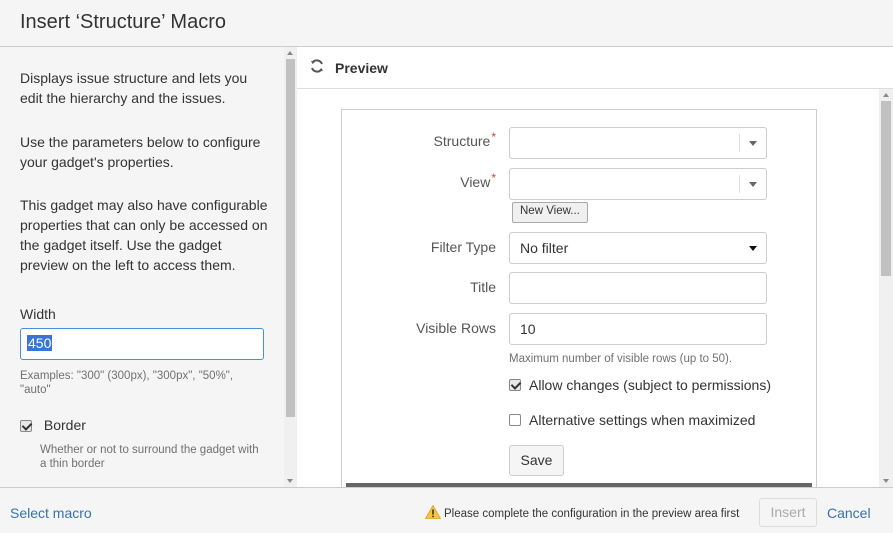 This screenshot has height=533, width=893. What do you see at coordinates (483, 287) in the screenshot?
I see `title-label: Title` at bounding box center [483, 287].